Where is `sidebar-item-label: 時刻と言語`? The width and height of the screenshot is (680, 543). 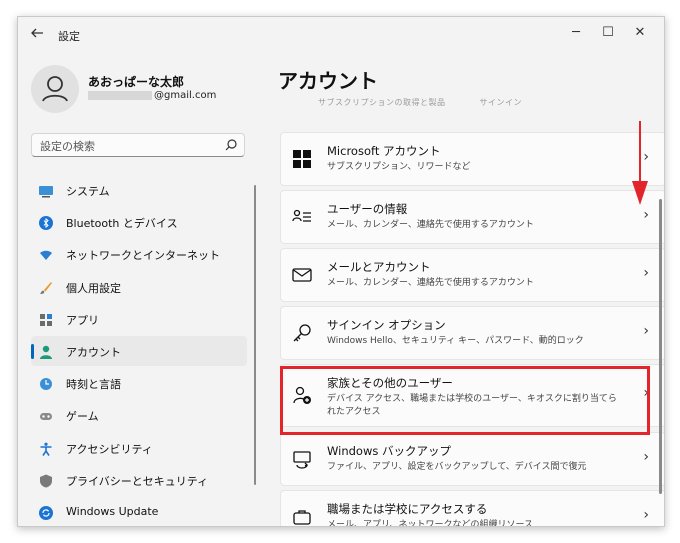 sidebar-item-label: 時刻と言語 is located at coordinates (93, 385).